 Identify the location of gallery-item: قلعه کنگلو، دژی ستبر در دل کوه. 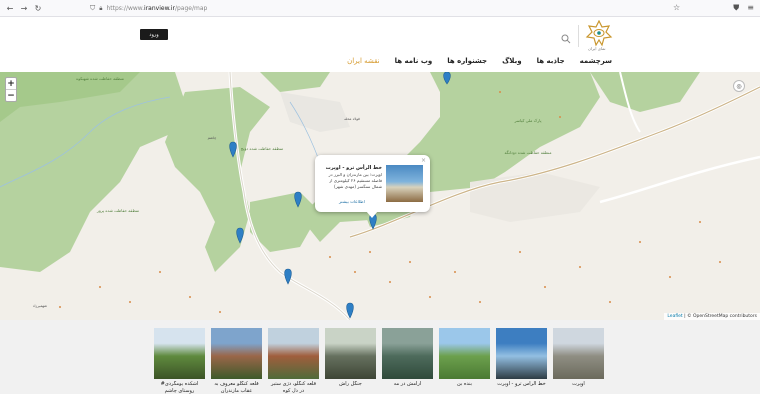
(293, 361).